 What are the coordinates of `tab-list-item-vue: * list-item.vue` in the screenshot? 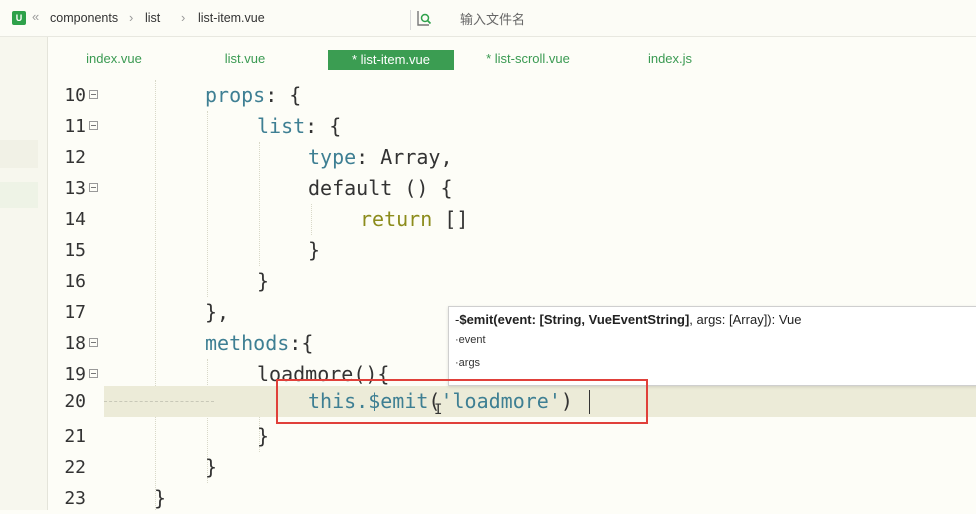 It's located at (391, 60).